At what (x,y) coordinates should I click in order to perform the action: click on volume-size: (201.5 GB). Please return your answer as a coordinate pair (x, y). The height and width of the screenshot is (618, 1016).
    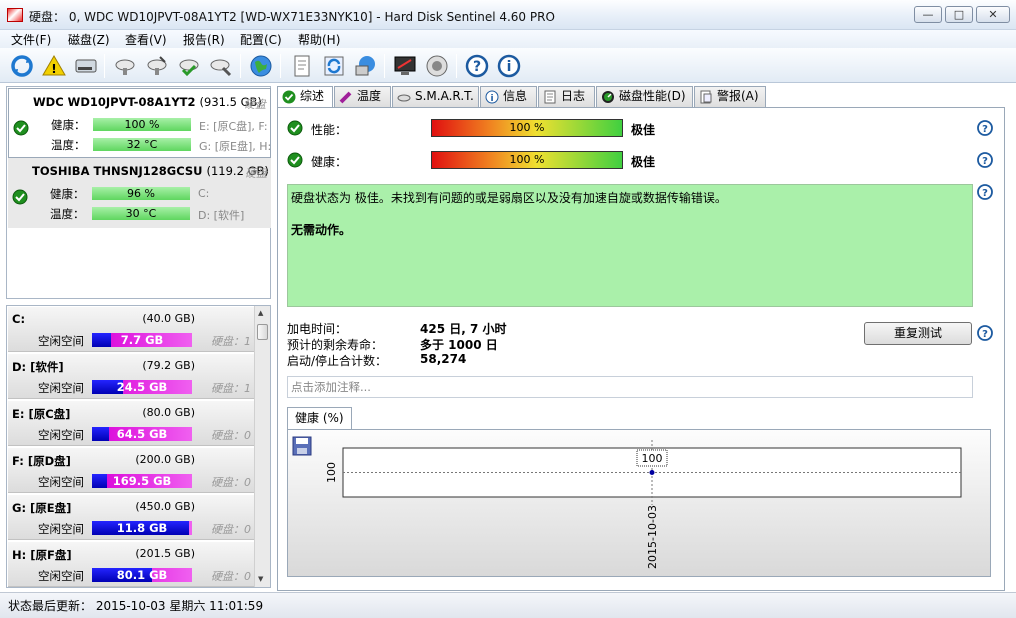
    Looking at the image, I should click on (165, 553).